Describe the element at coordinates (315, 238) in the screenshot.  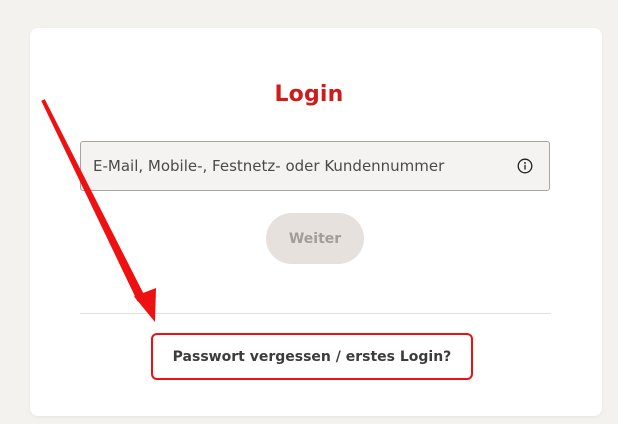
I see `next-button: Weiter` at that location.